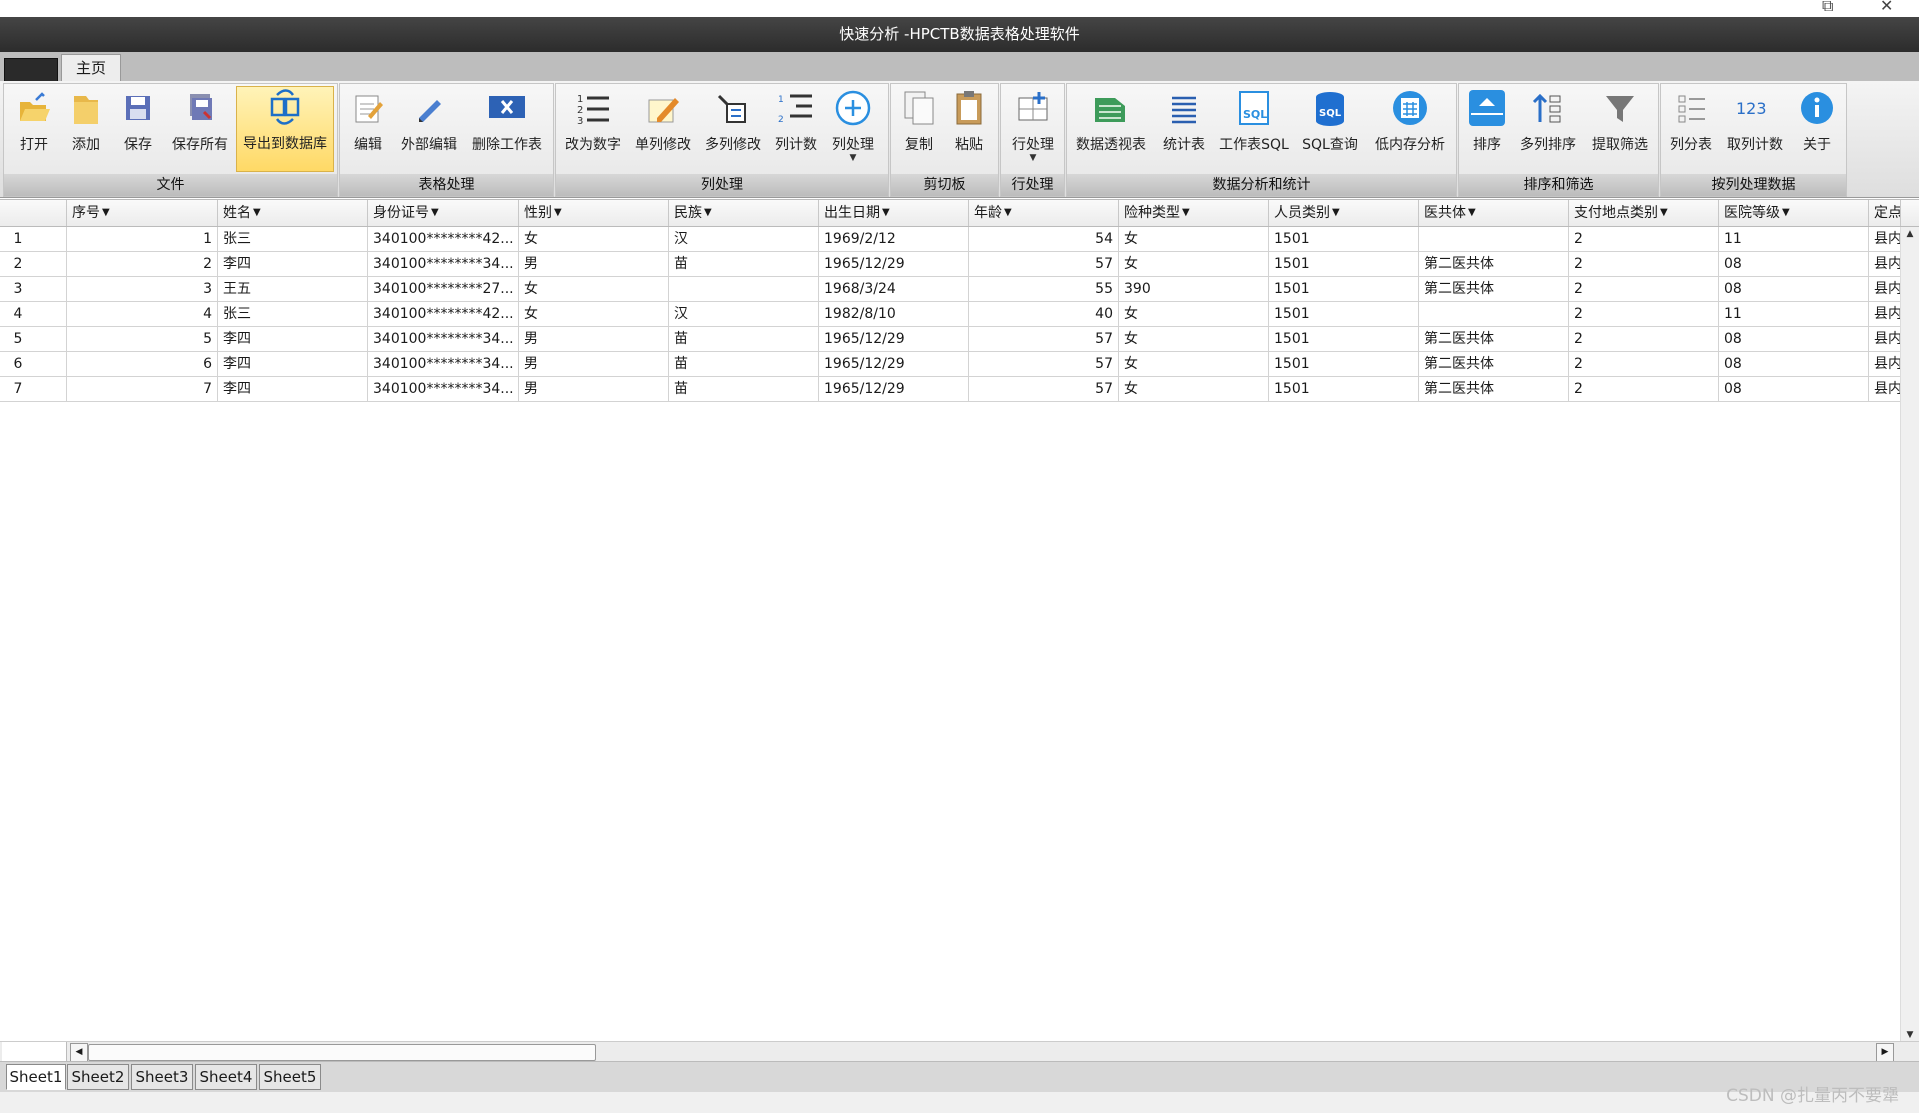 The width and height of the screenshot is (1919, 1113). What do you see at coordinates (98, 1077) in the screenshot?
I see `sheet-tab: Sheet2` at bounding box center [98, 1077].